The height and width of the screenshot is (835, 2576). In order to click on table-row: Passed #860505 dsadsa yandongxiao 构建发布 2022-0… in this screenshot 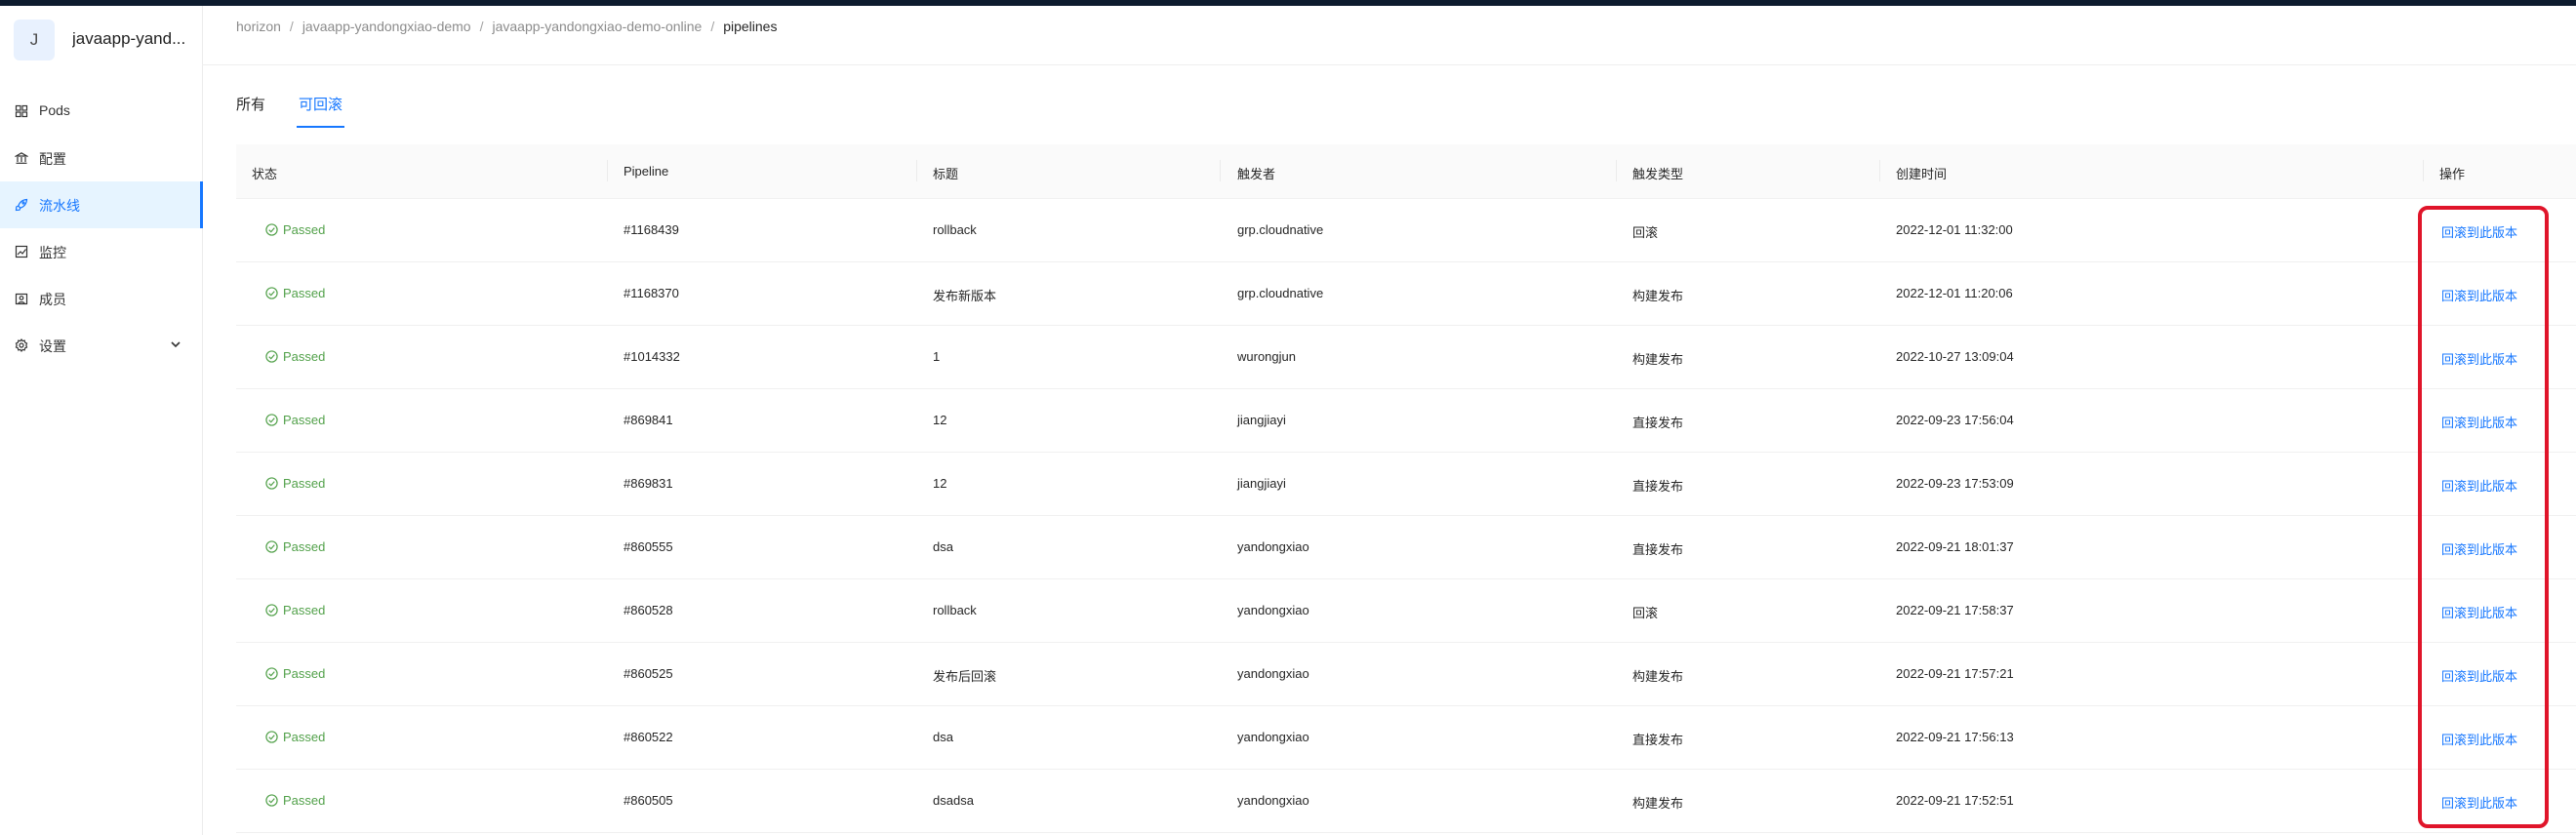, I will do `click(1406, 801)`.